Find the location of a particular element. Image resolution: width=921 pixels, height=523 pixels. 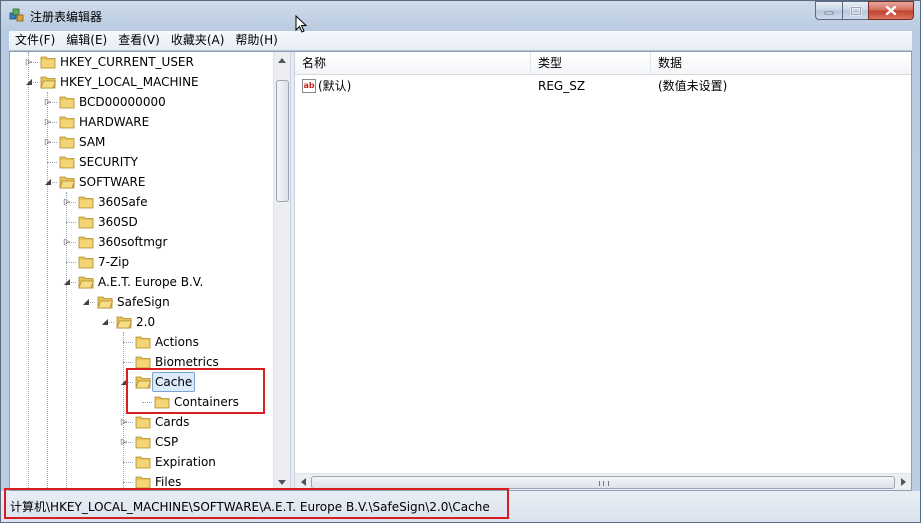

maximize-button is located at coordinates (855, 10).